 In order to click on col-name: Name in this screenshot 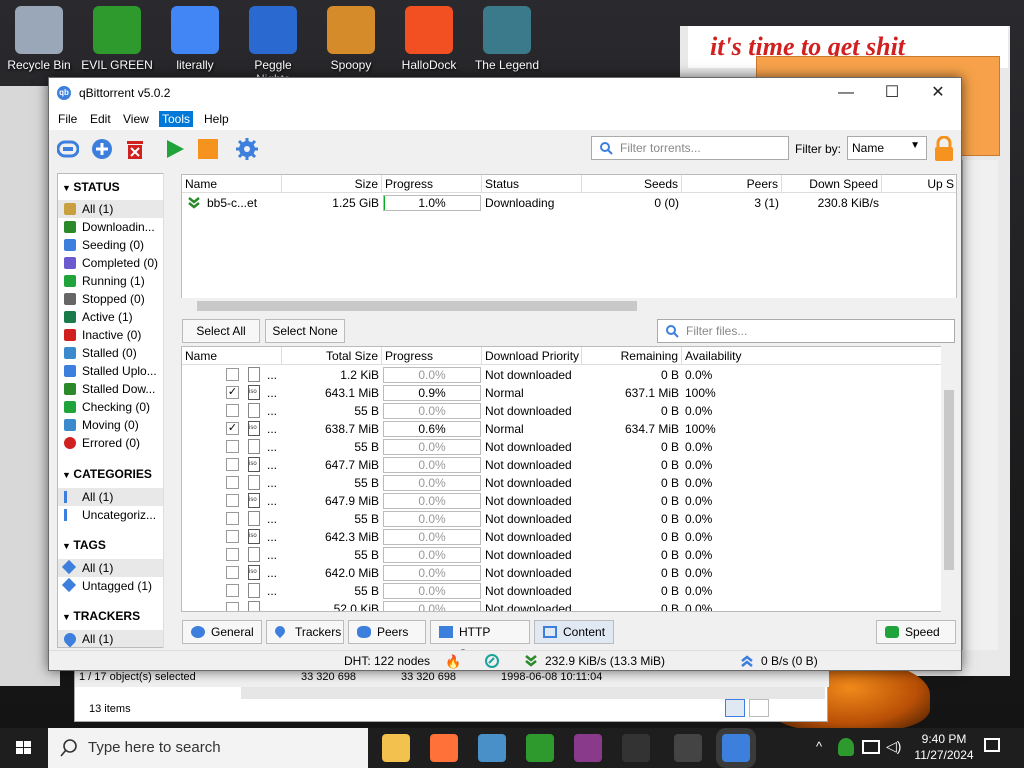, I will do `click(232, 184)`.